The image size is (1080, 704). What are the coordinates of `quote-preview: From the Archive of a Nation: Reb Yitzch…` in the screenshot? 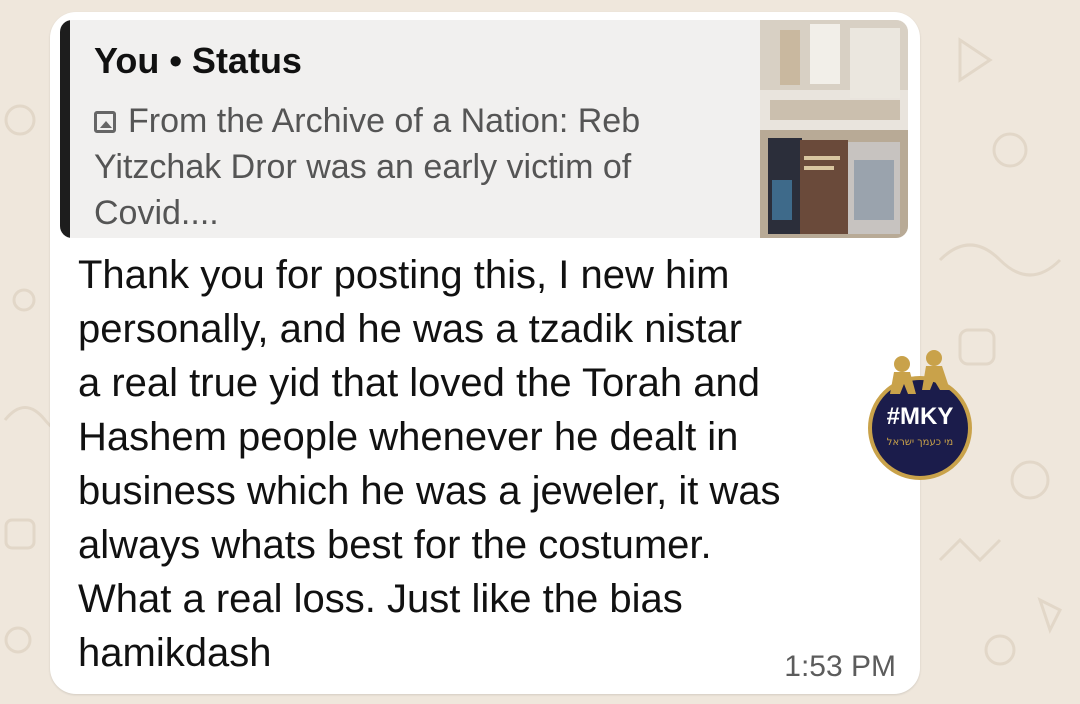 It's located at (414, 167).